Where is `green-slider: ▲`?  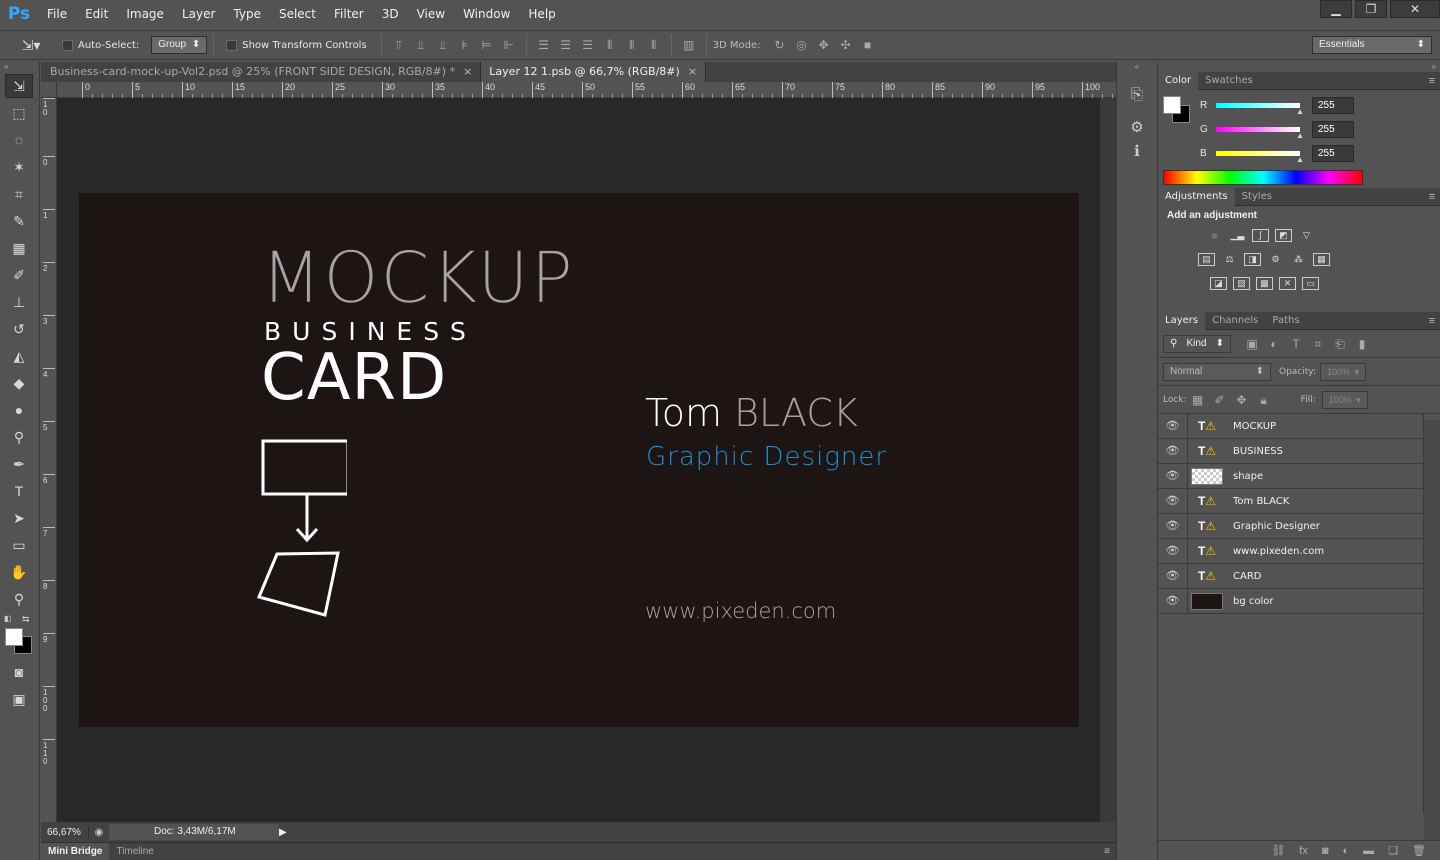 green-slider: ▲ is located at coordinates (1260, 133).